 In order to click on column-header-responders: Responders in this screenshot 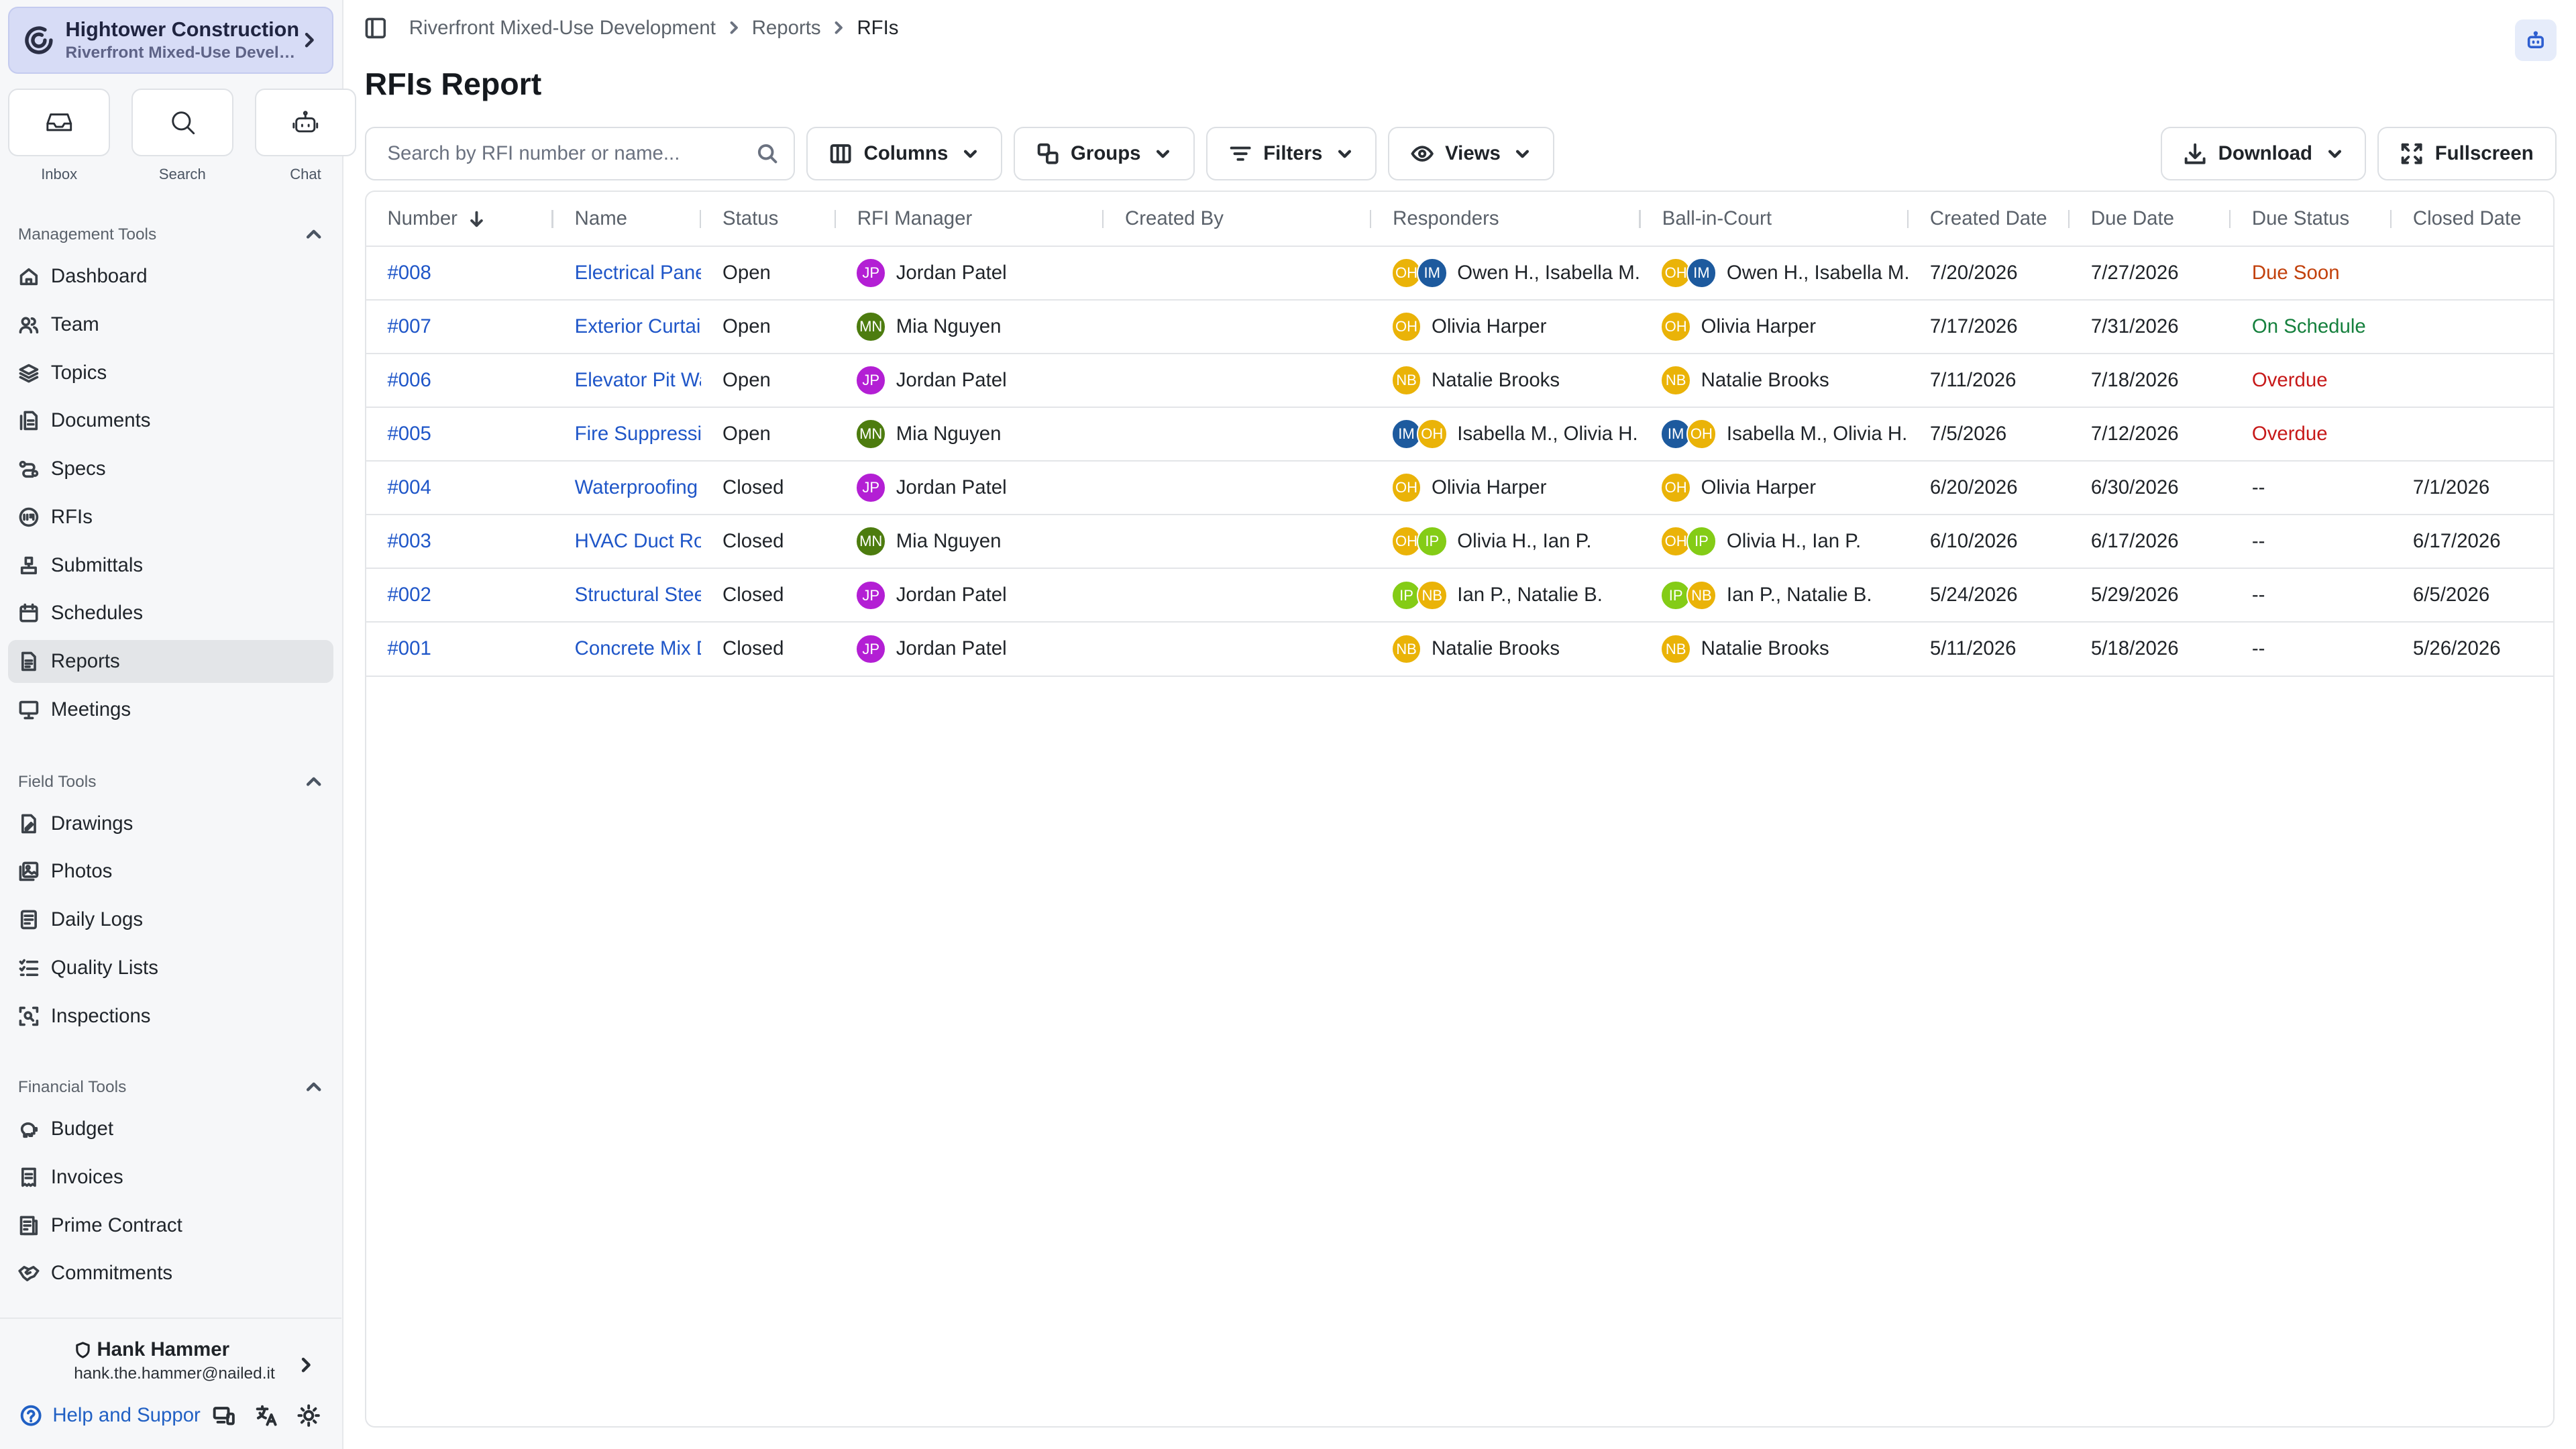, I will do `click(1506, 219)`.